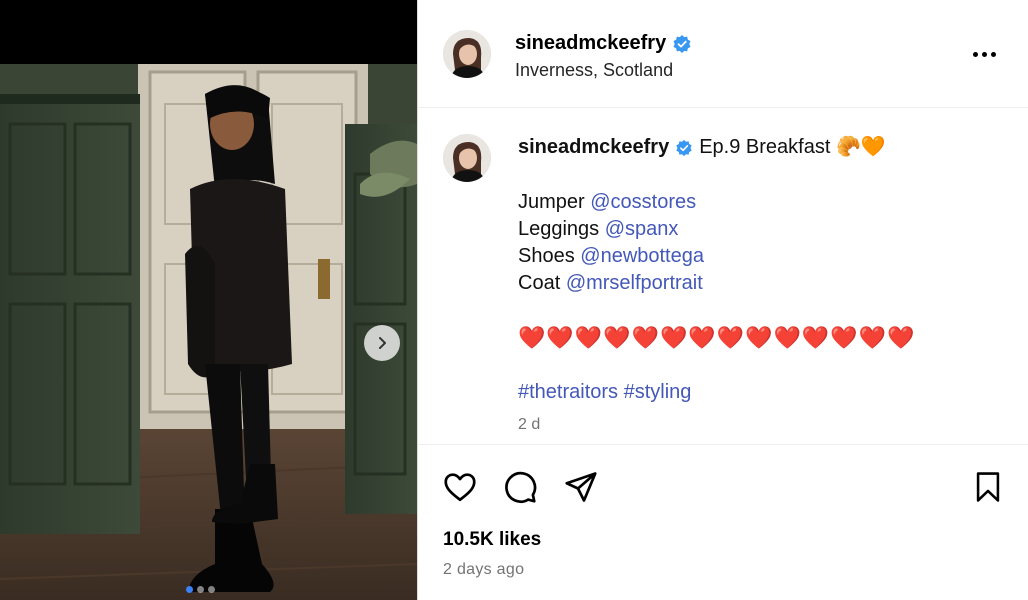  I want to click on chevron-right-icon, so click(382, 343).